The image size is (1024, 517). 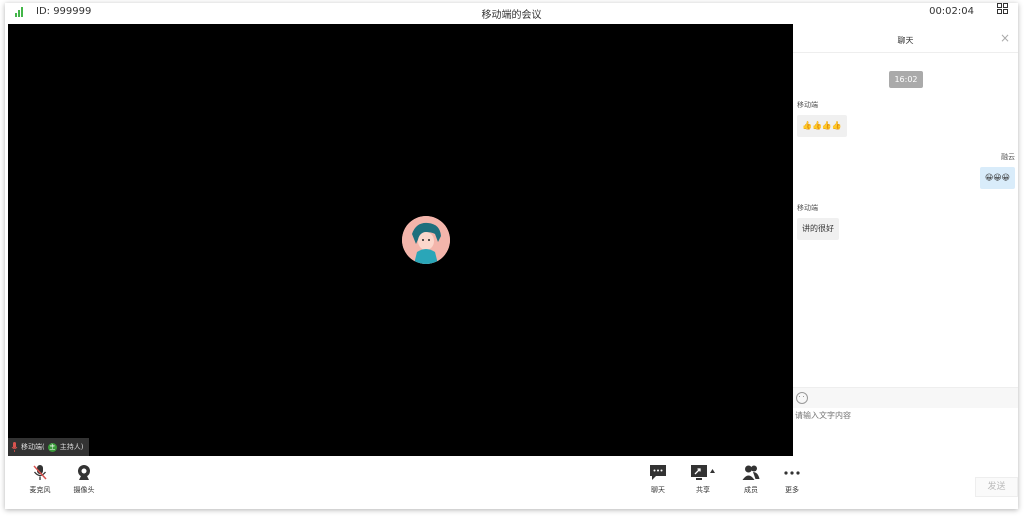 I want to click on members-button: 成员, so click(x=751, y=476).